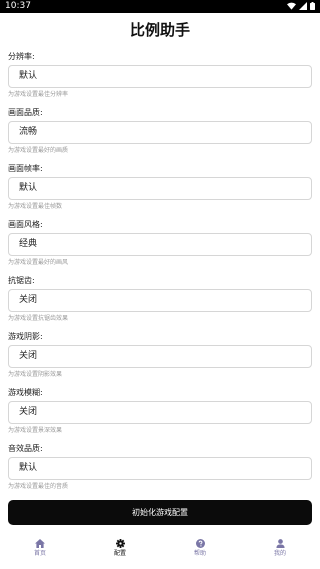  I want to click on tab-label: 配置, so click(119, 553).